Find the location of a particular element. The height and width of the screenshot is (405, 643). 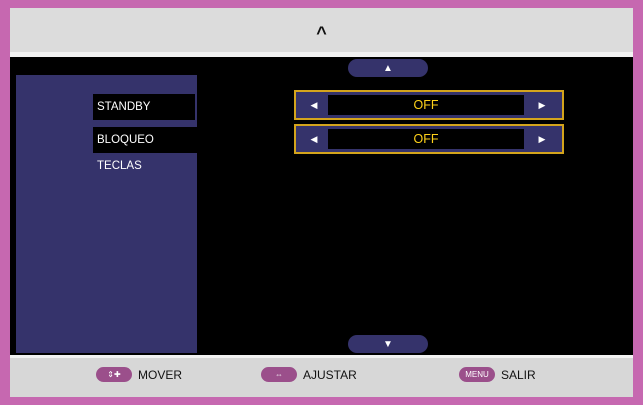

header-bar: ^ is located at coordinates (321, 30).